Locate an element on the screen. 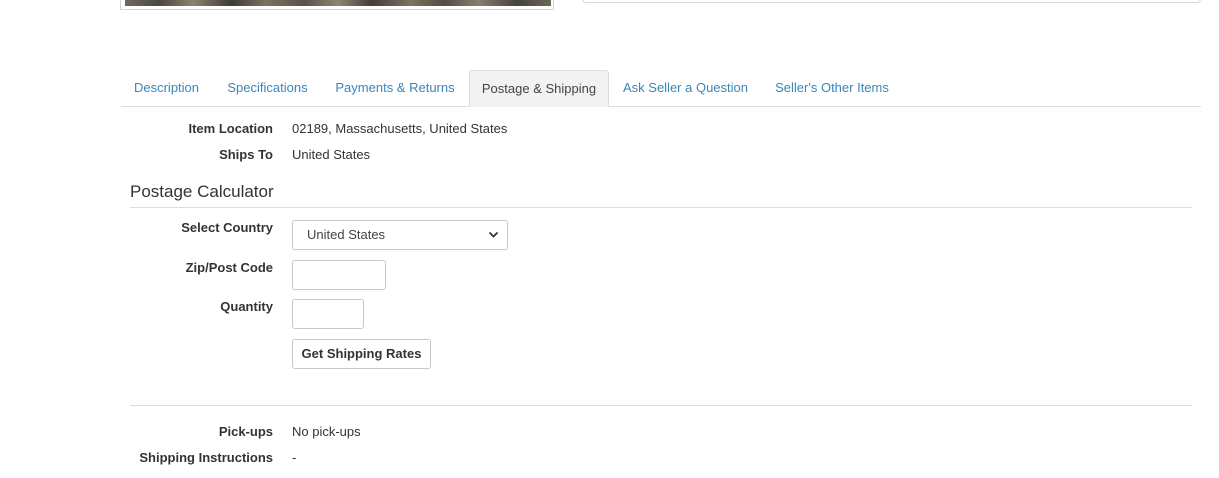 This screenshot has height=478, width=1219. pickups-label: Pick-ups is located at coordinates (245, 431).